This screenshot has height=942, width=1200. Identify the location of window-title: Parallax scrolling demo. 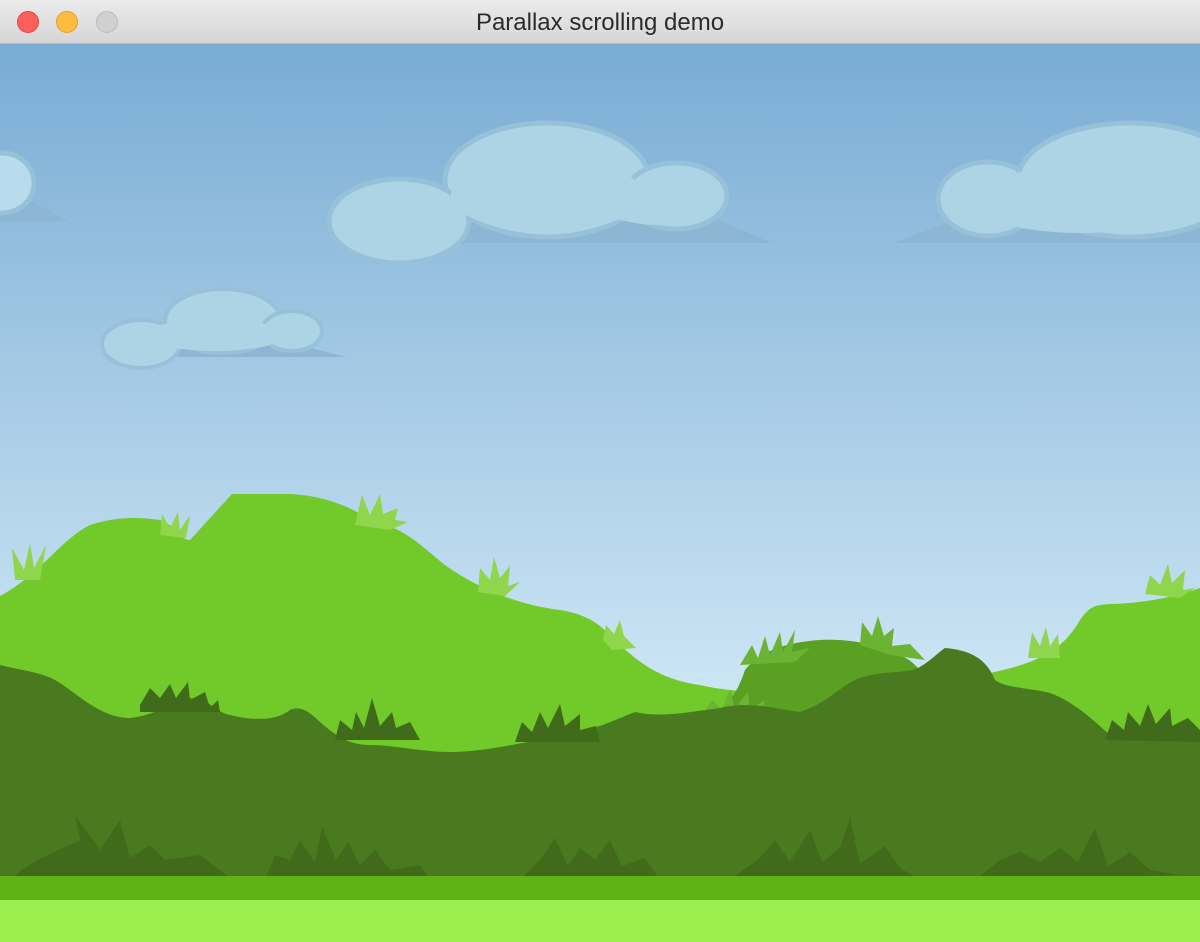
(600, 22).